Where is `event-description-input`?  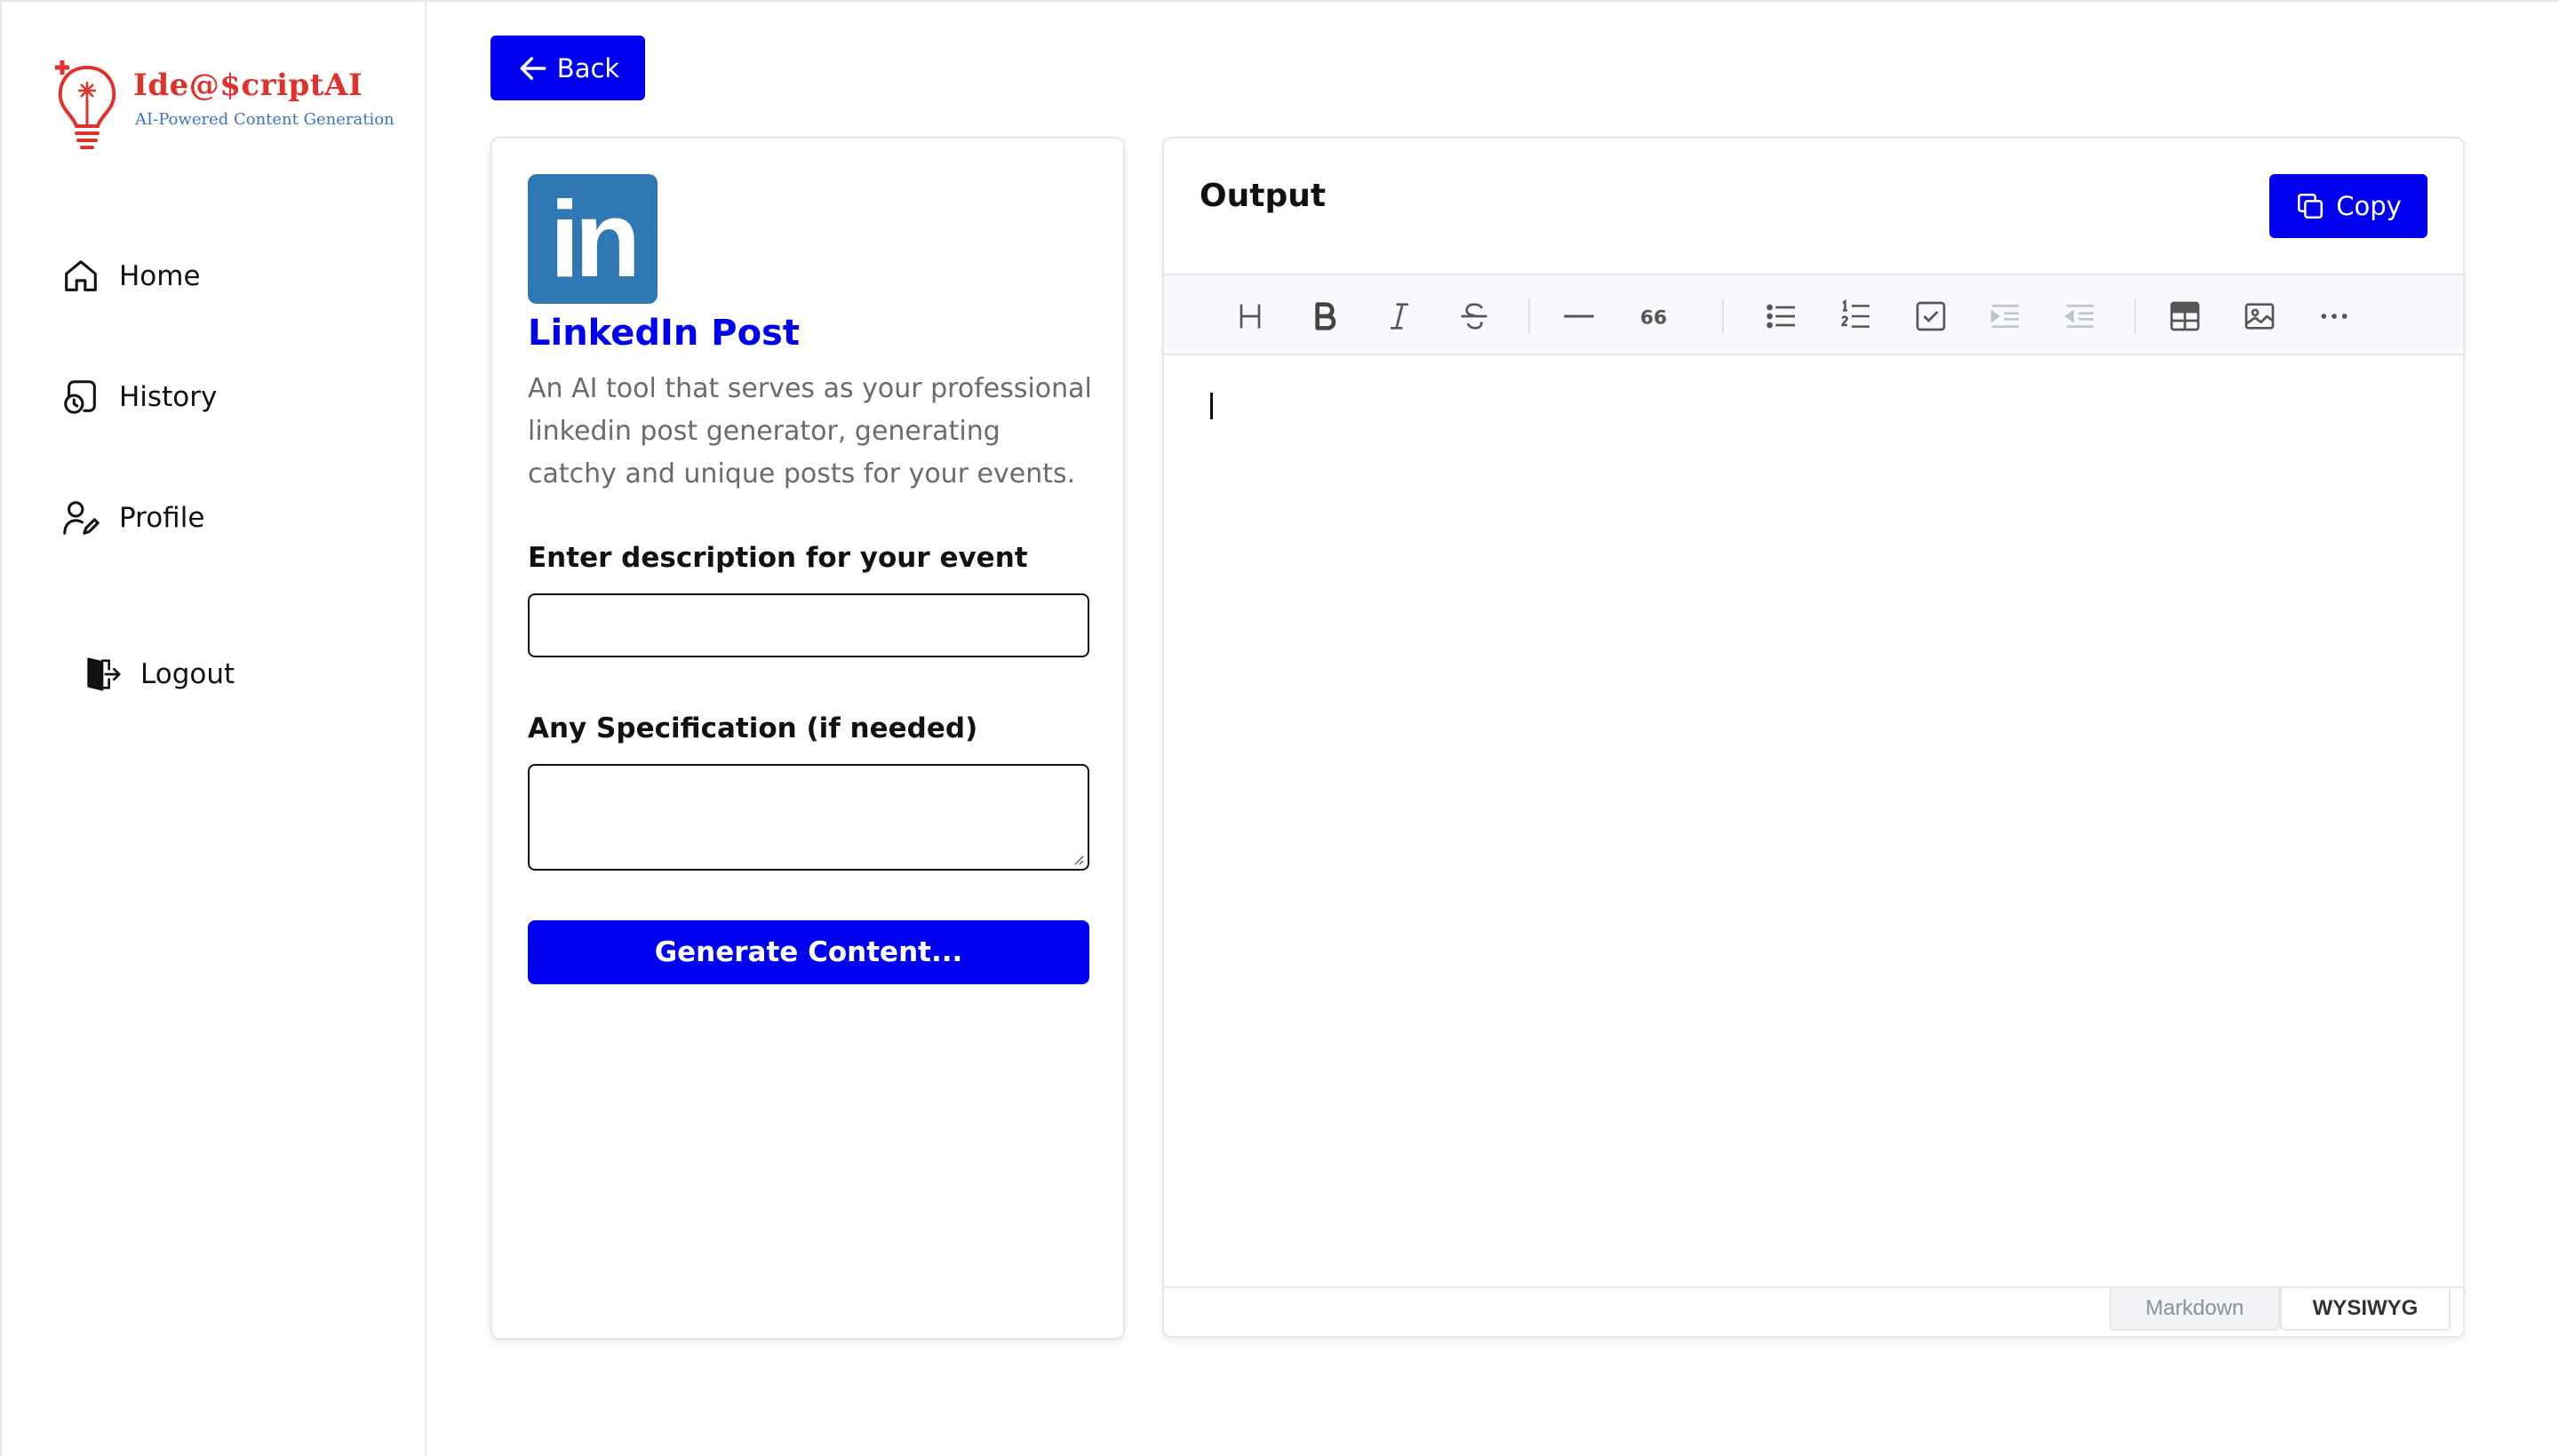 event-description-input is located at coordinates (808, 625).